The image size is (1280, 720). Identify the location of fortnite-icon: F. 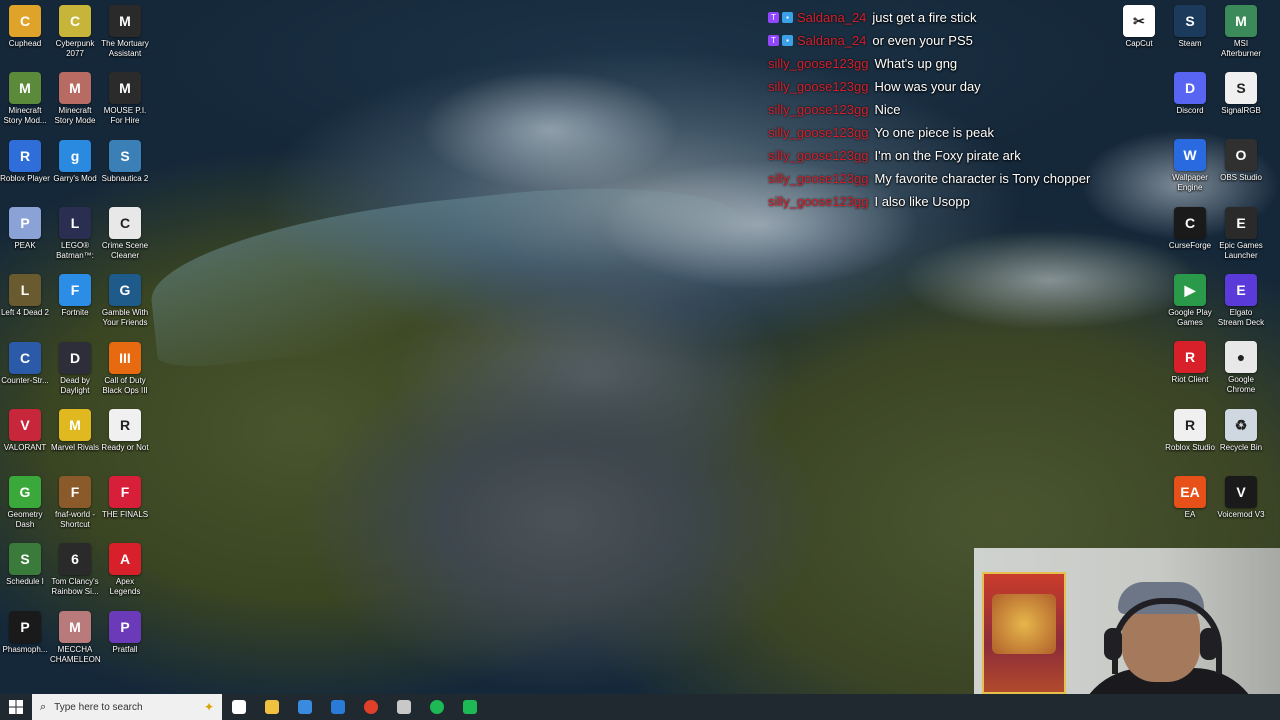
(75, 290).